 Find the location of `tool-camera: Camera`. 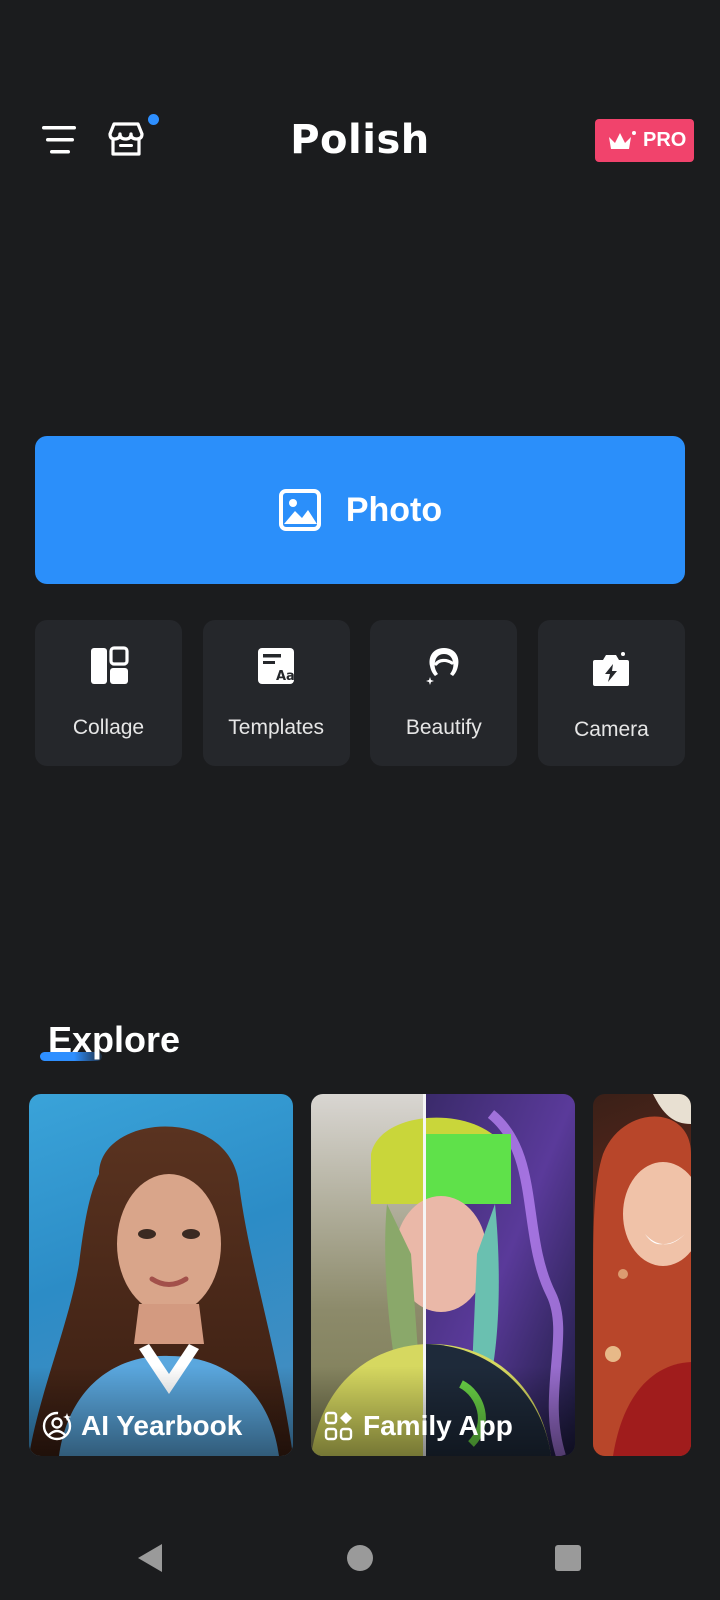

tool-camera: Camera is located at coordinates (611, 693).